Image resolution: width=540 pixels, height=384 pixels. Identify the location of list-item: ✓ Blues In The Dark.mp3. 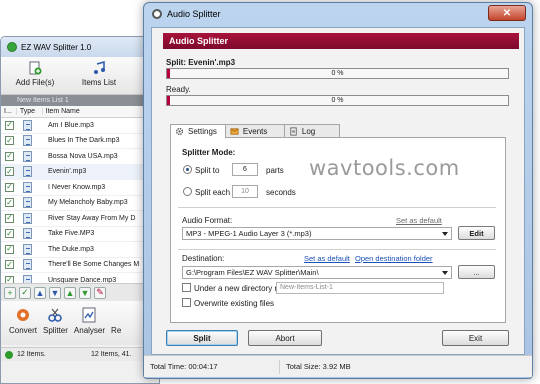
(80, 141).